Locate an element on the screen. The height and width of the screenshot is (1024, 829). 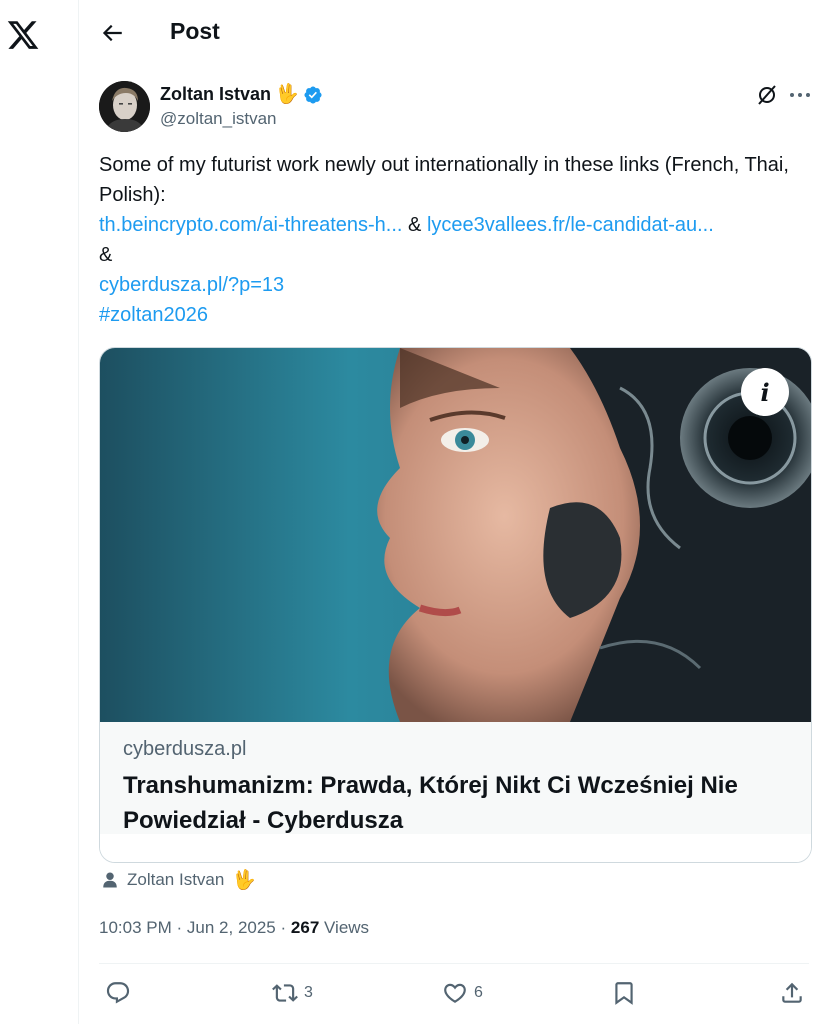
like-button: 6 is located at coordinates (462, 993).